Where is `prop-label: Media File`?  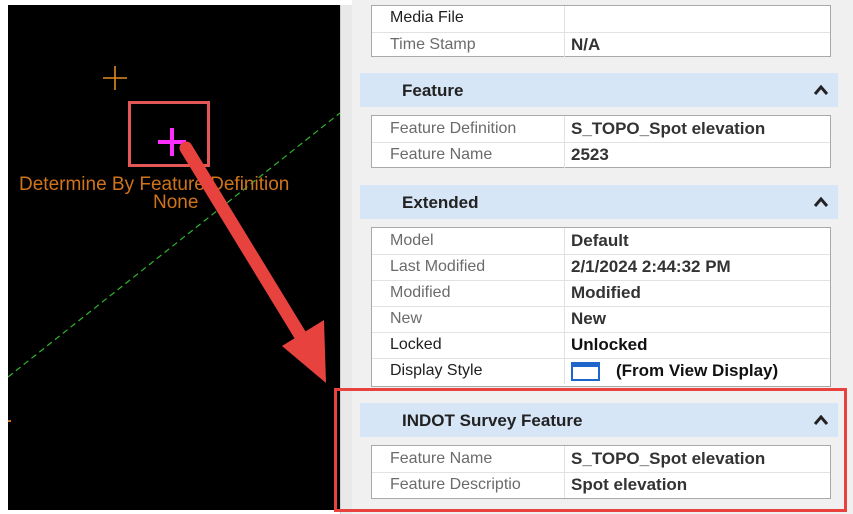
prop-label: Media File is located at coordinates (427, 17).